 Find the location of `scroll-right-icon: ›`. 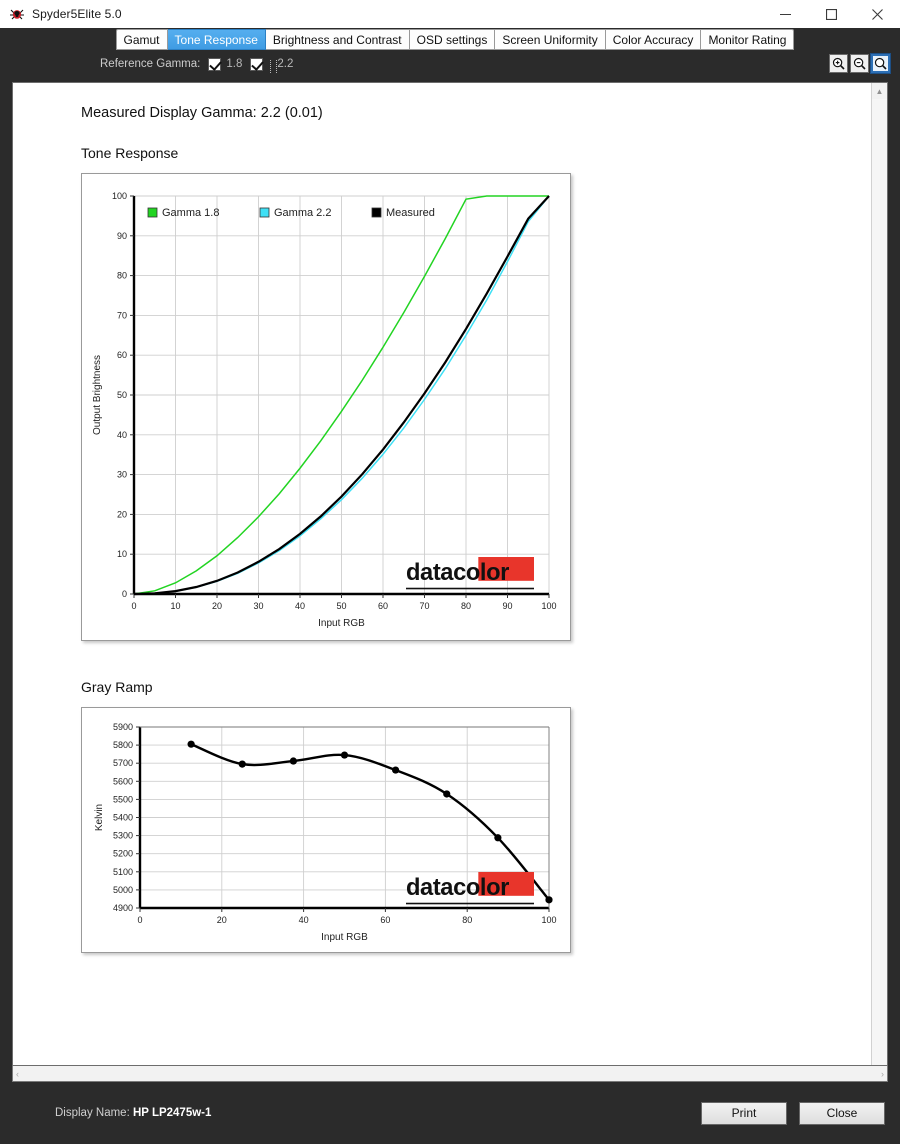

scroll-right-icon: › is located at coordinates (882, 1074).